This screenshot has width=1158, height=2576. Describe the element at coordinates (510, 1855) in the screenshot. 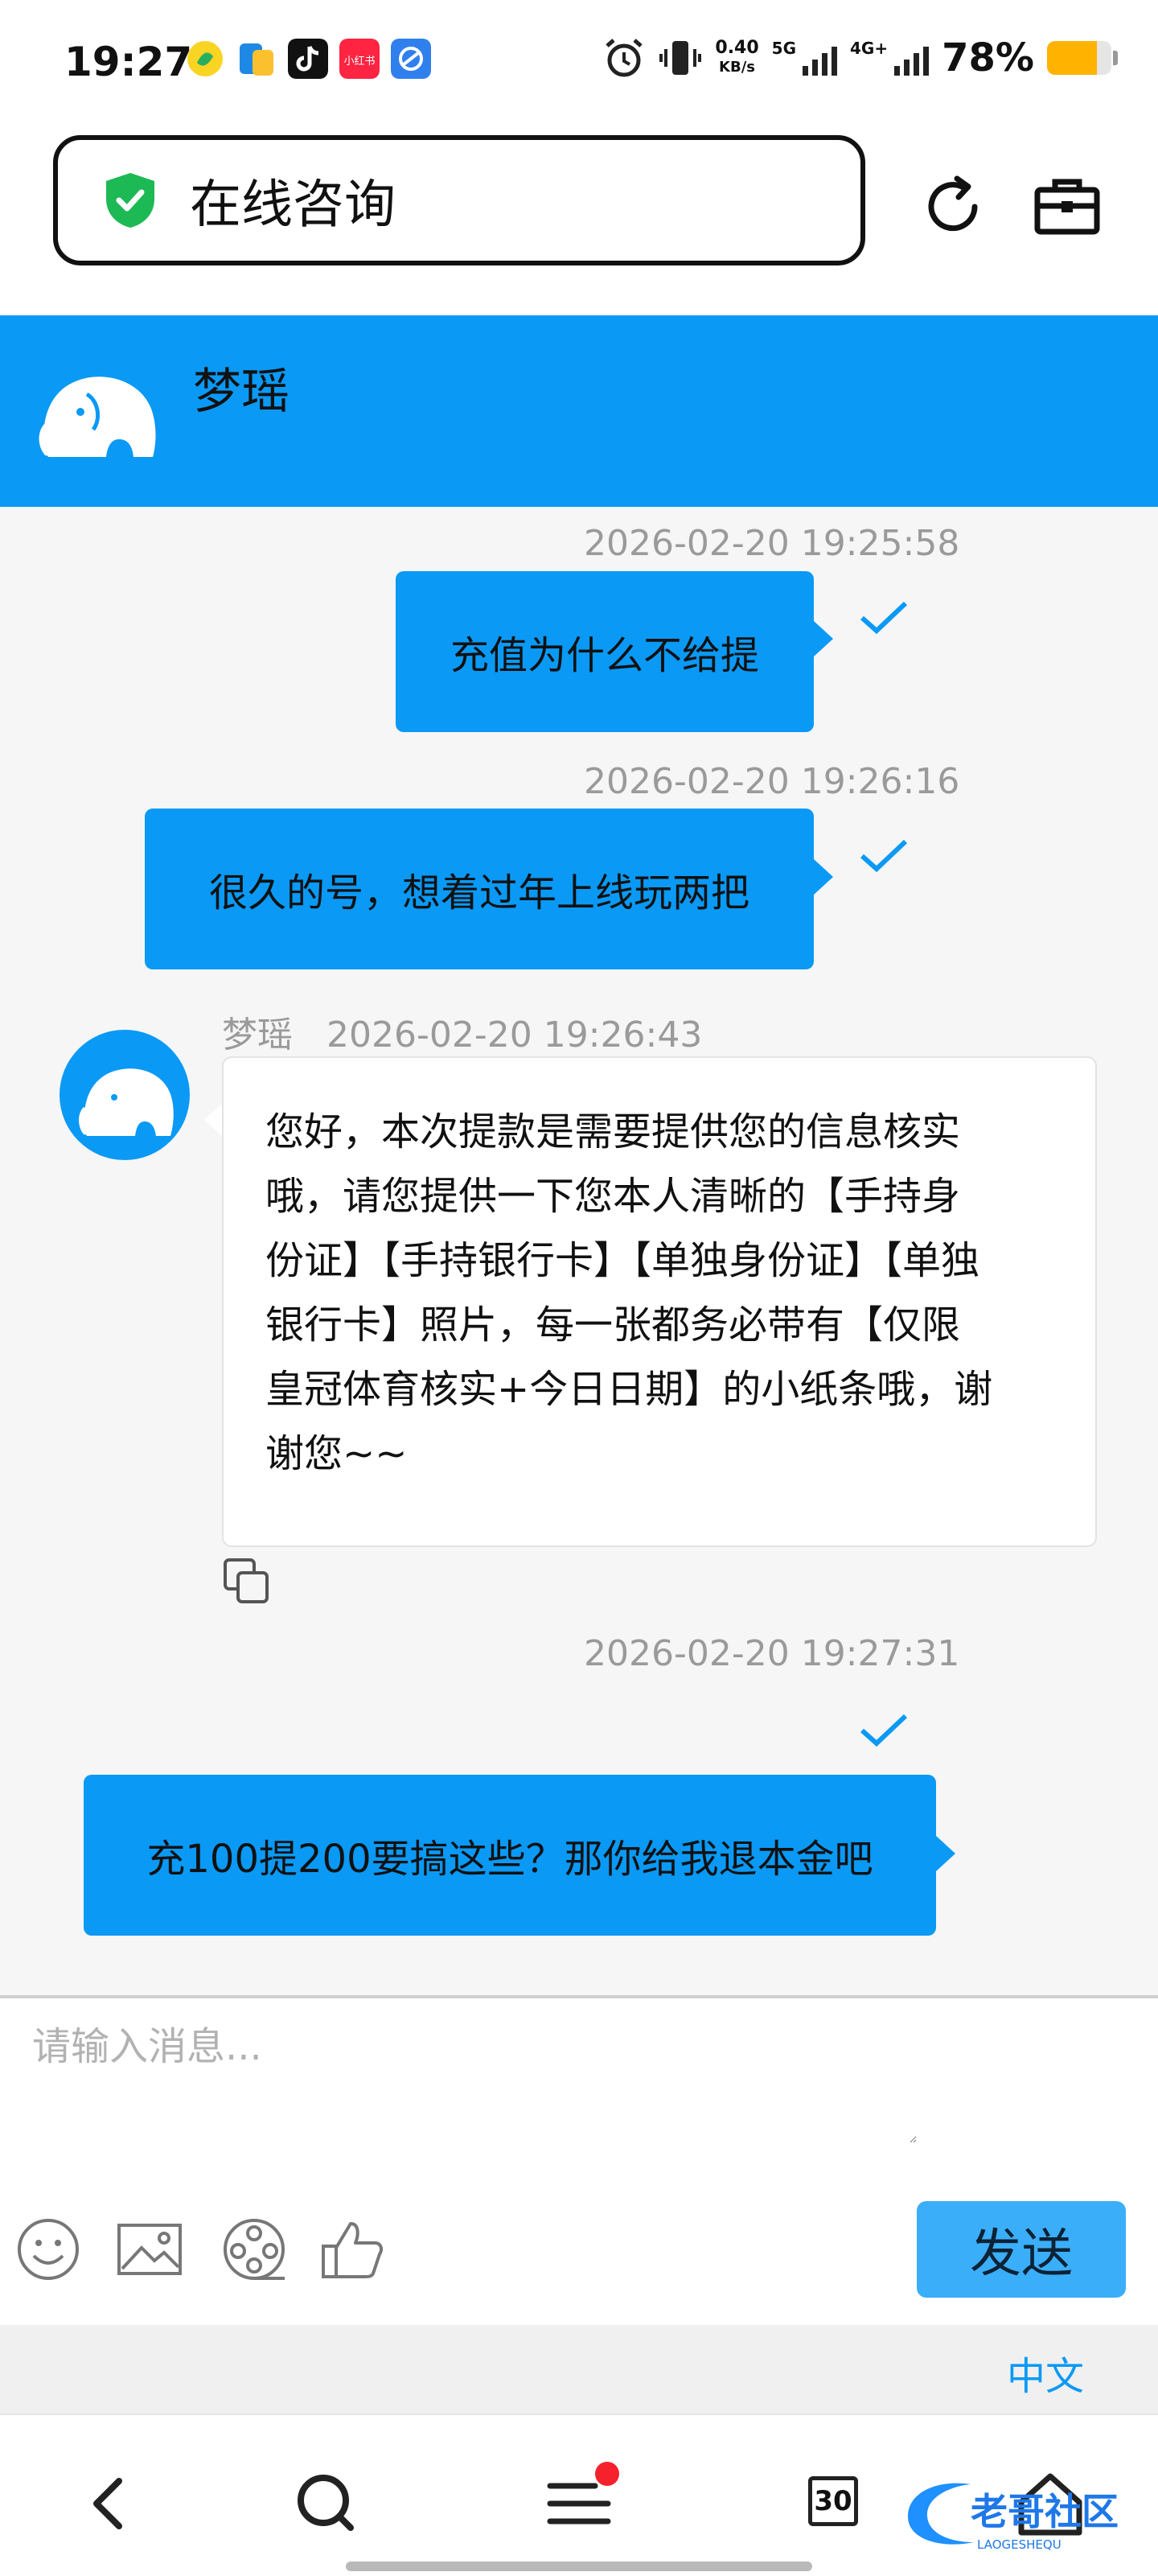

I see `outgoing-message-bubble: 充100提200要搞这些？那你给我退本金吧` at that location.